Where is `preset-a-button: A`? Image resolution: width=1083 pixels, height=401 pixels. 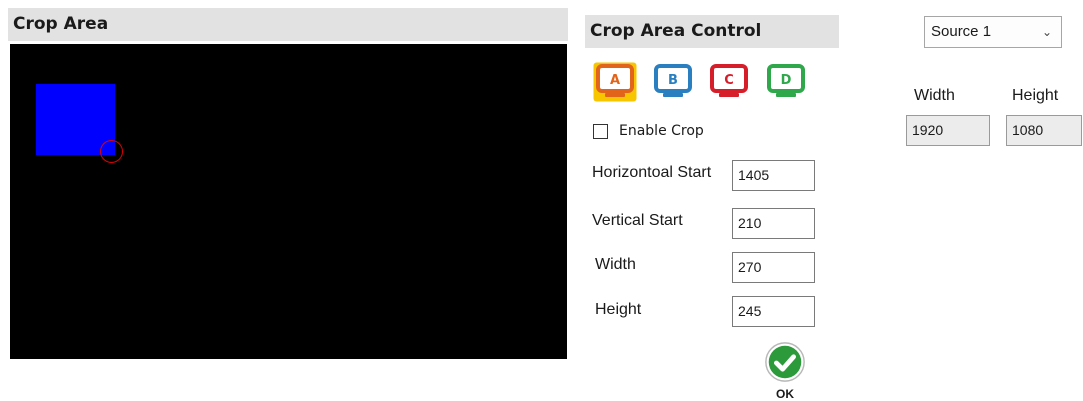
preset-a-button: A is located at coordinates (615, 82).